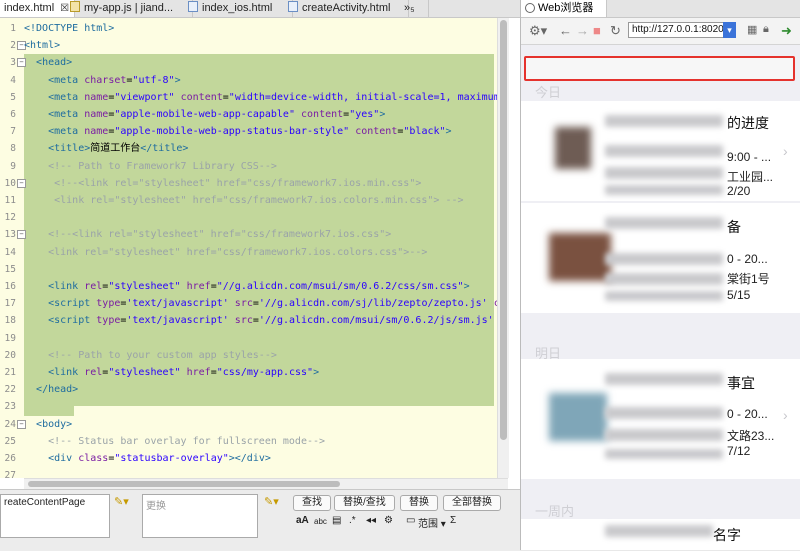 This screenshot has width=800, height=551. I want to click on backward-icon: ◂◂, so click(371, 520).